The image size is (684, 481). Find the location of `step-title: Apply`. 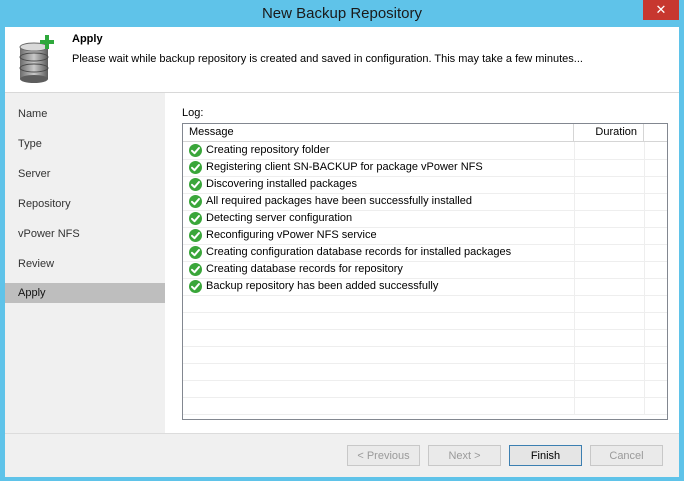

step-title: Apply is located at coordinates (87, 39).